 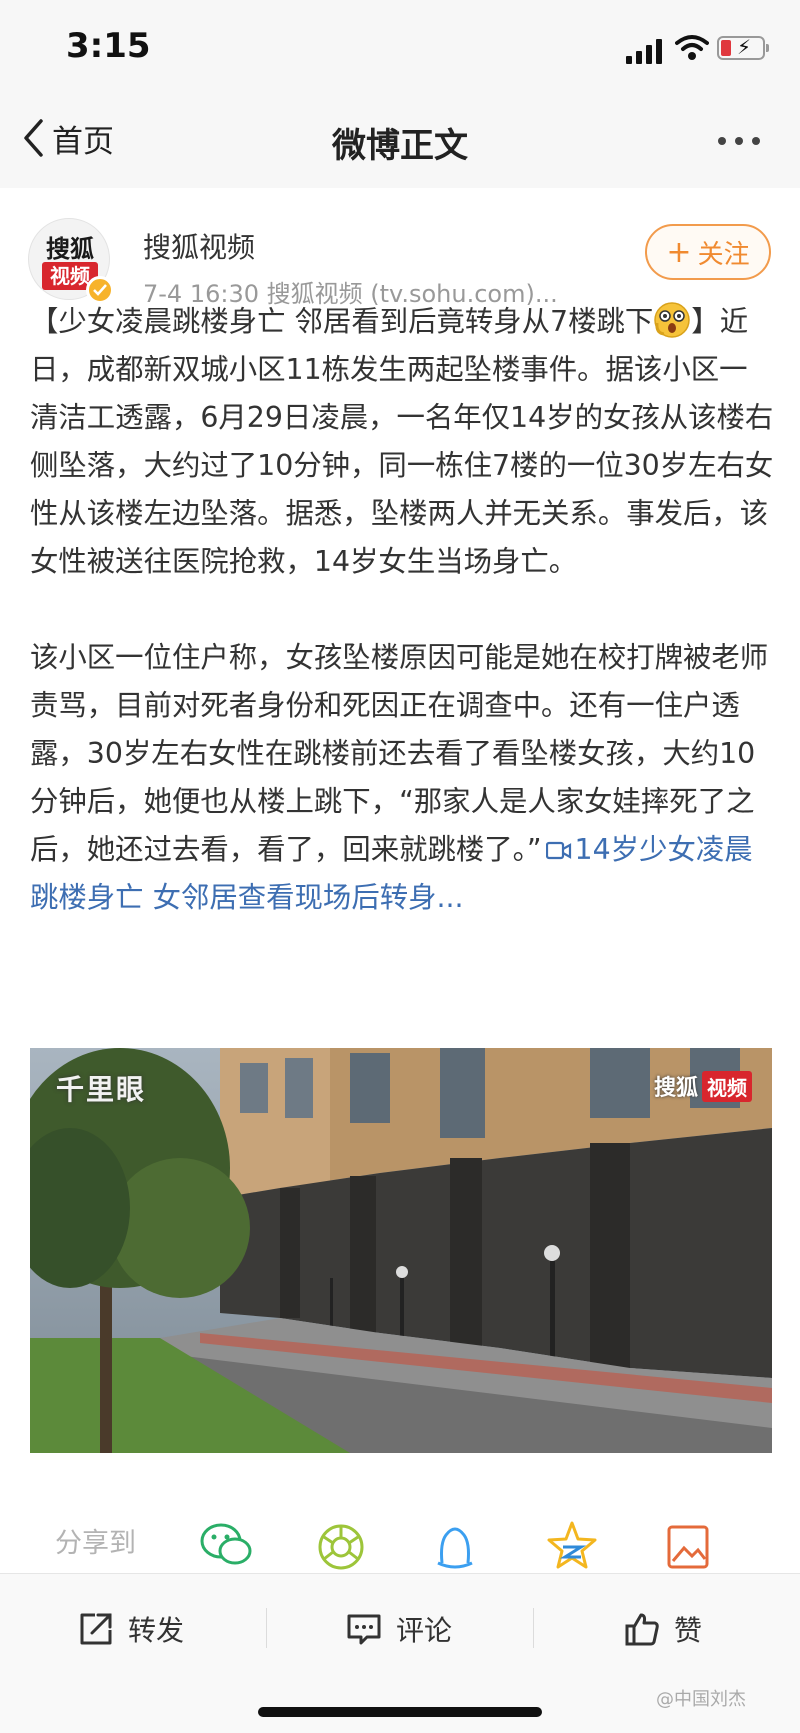 I want to click on repost-button: 转发, so click(x=131, y=1629).